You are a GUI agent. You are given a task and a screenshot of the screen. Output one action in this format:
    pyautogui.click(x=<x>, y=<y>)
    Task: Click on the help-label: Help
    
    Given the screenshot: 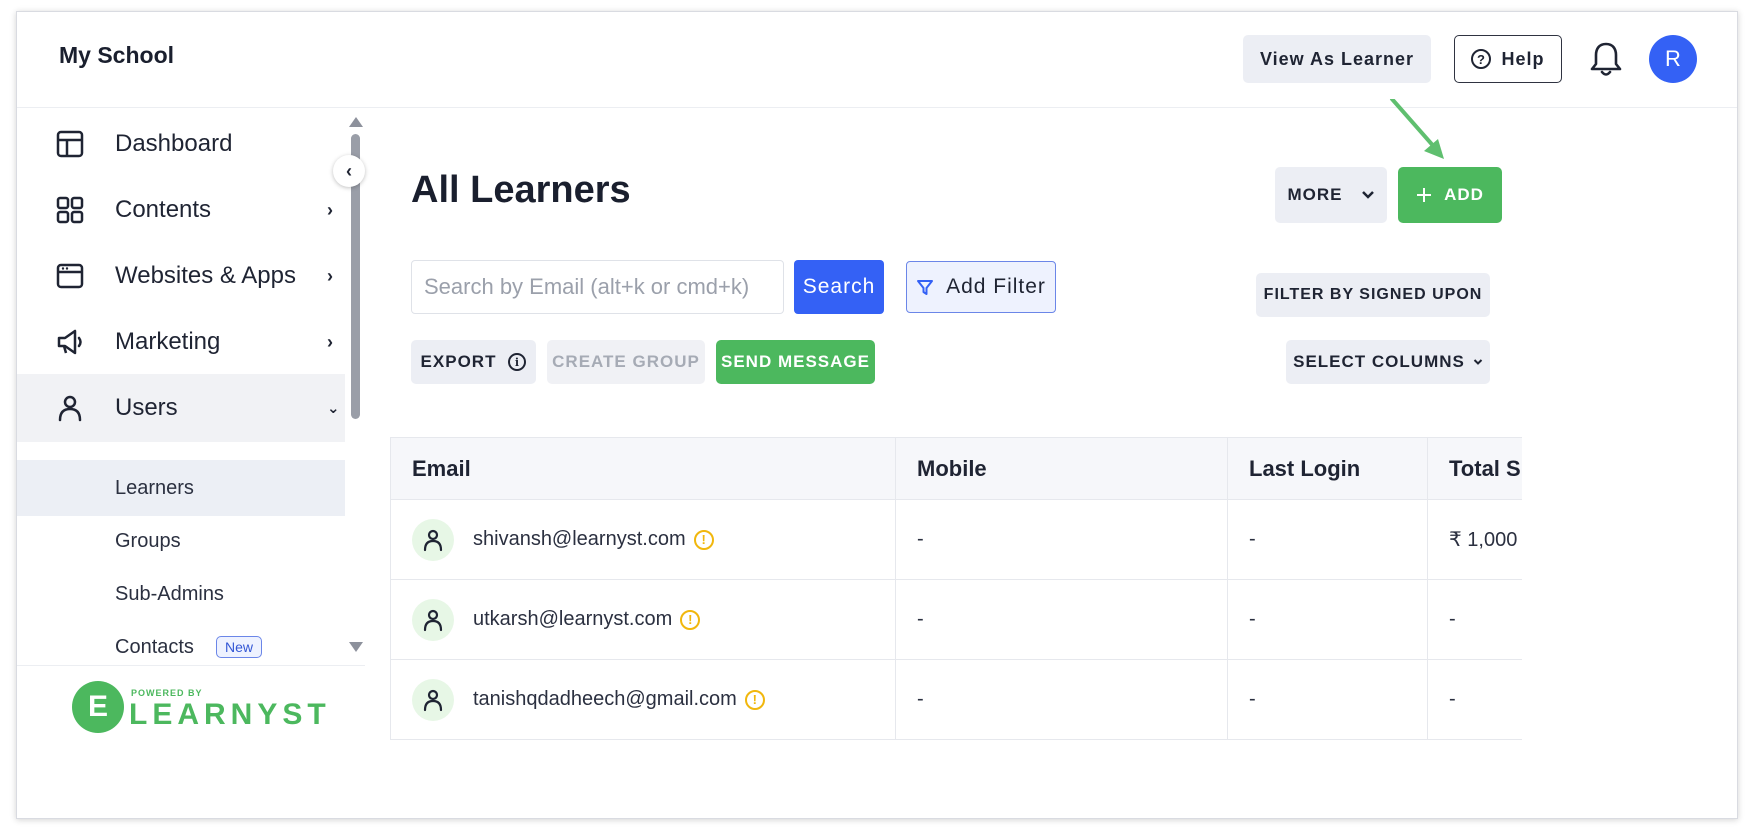 What is the action you would take?
    pyautogui.click(x=1523, y=58)
    